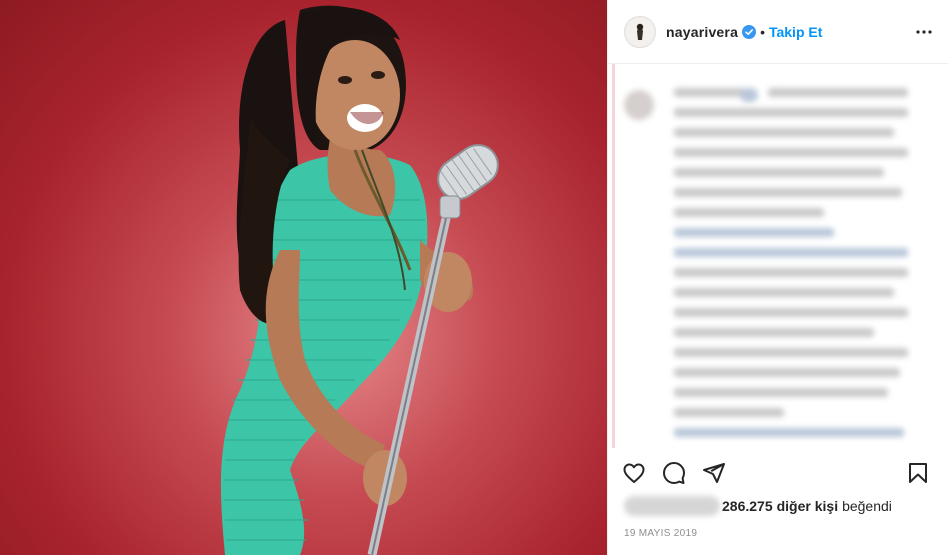 The height and width of the screenshot is (555, 948). I want to click on likes-others-label: diğer kişi, so click(807, 506).